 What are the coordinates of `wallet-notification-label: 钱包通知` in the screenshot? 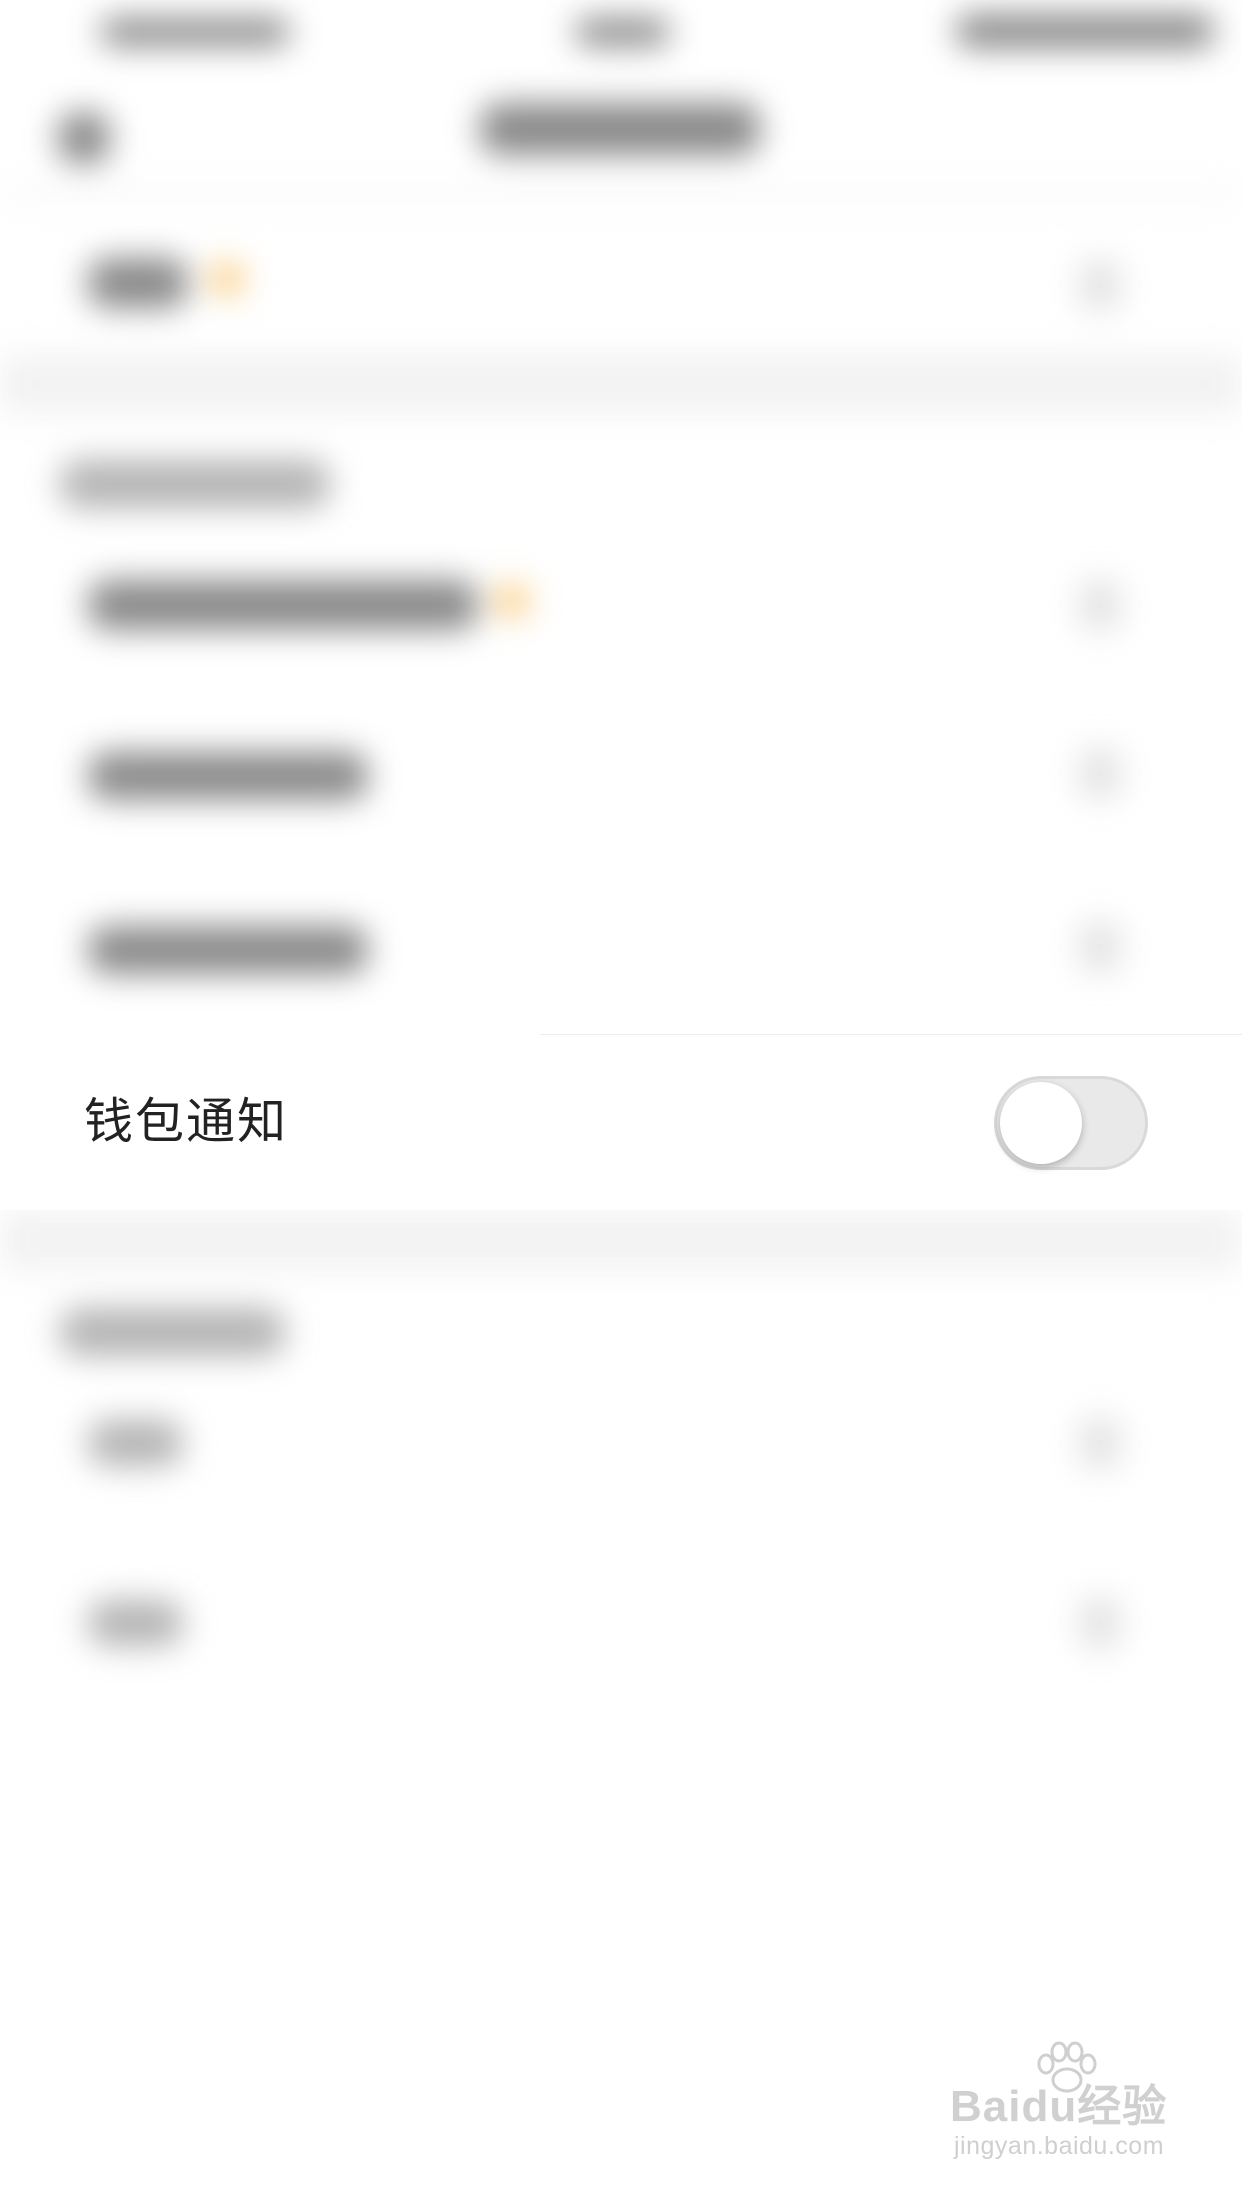 It's located at (186, 1121).